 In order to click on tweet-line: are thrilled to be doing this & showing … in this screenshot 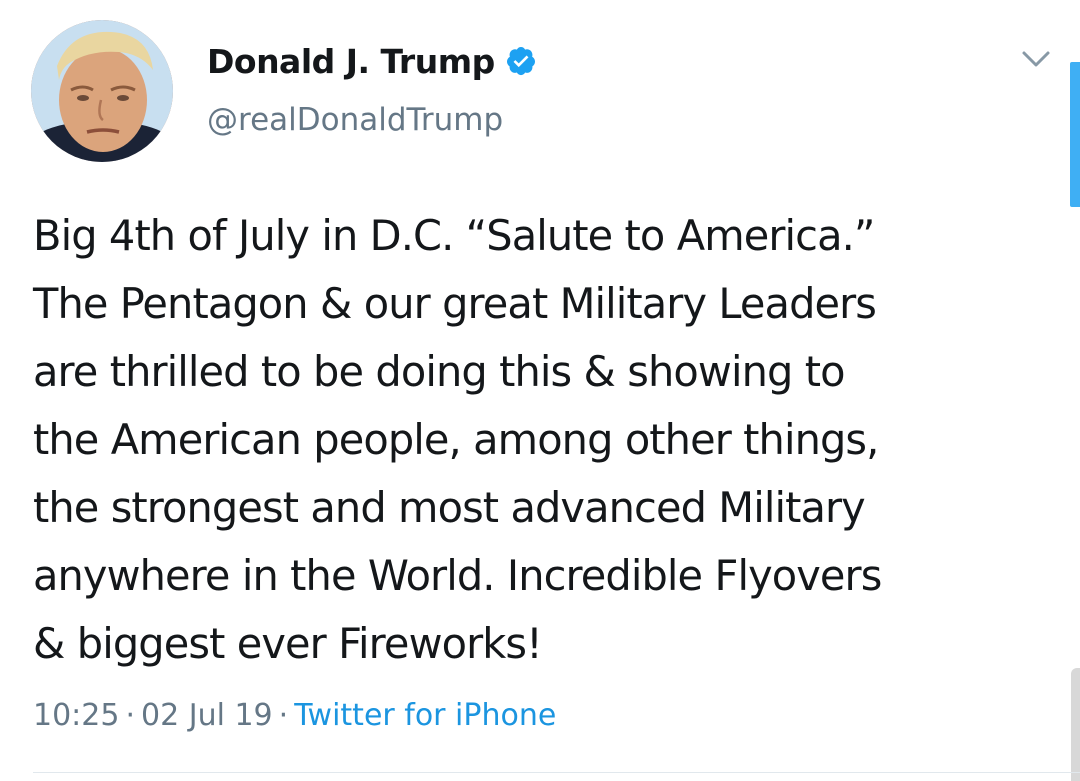, I will do `click(439, 371)`.